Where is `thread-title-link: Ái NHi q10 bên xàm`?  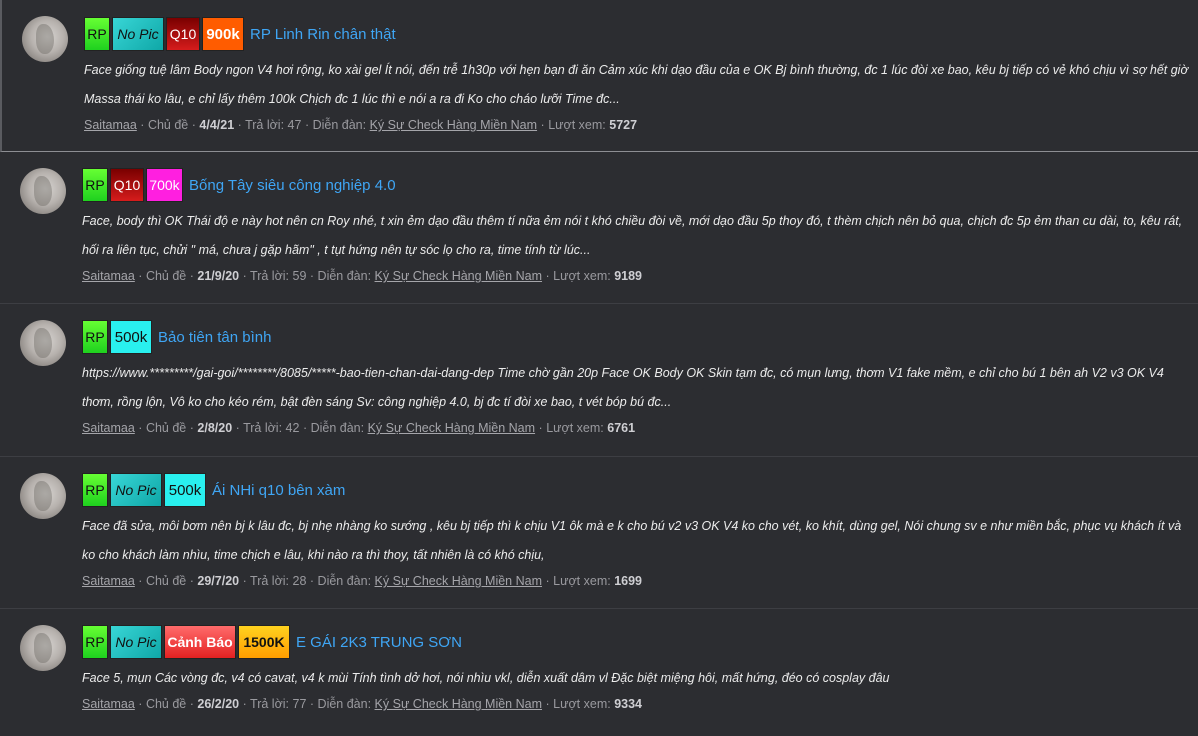 thread-title-link: Ái NHi q10 bên xàm is located at coordinates (278, 490).